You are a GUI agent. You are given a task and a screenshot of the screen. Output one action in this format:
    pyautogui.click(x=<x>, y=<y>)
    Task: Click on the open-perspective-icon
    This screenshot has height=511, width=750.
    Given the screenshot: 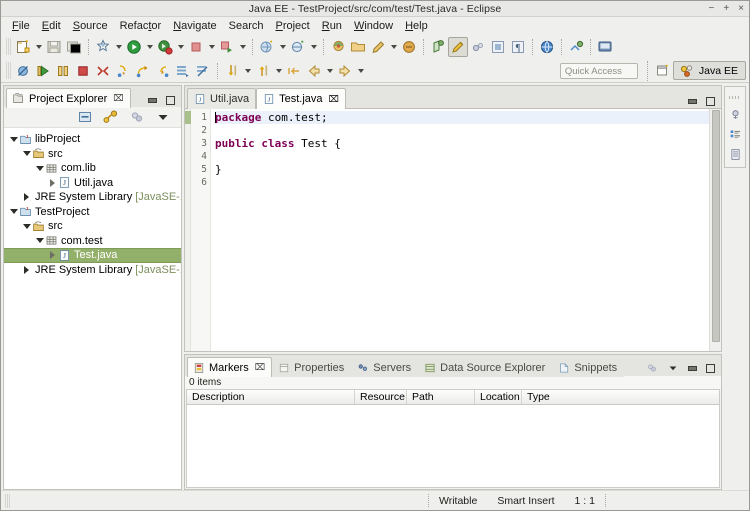 What is the action you would take?
    pyautogui.click(x=663, y=71)
    